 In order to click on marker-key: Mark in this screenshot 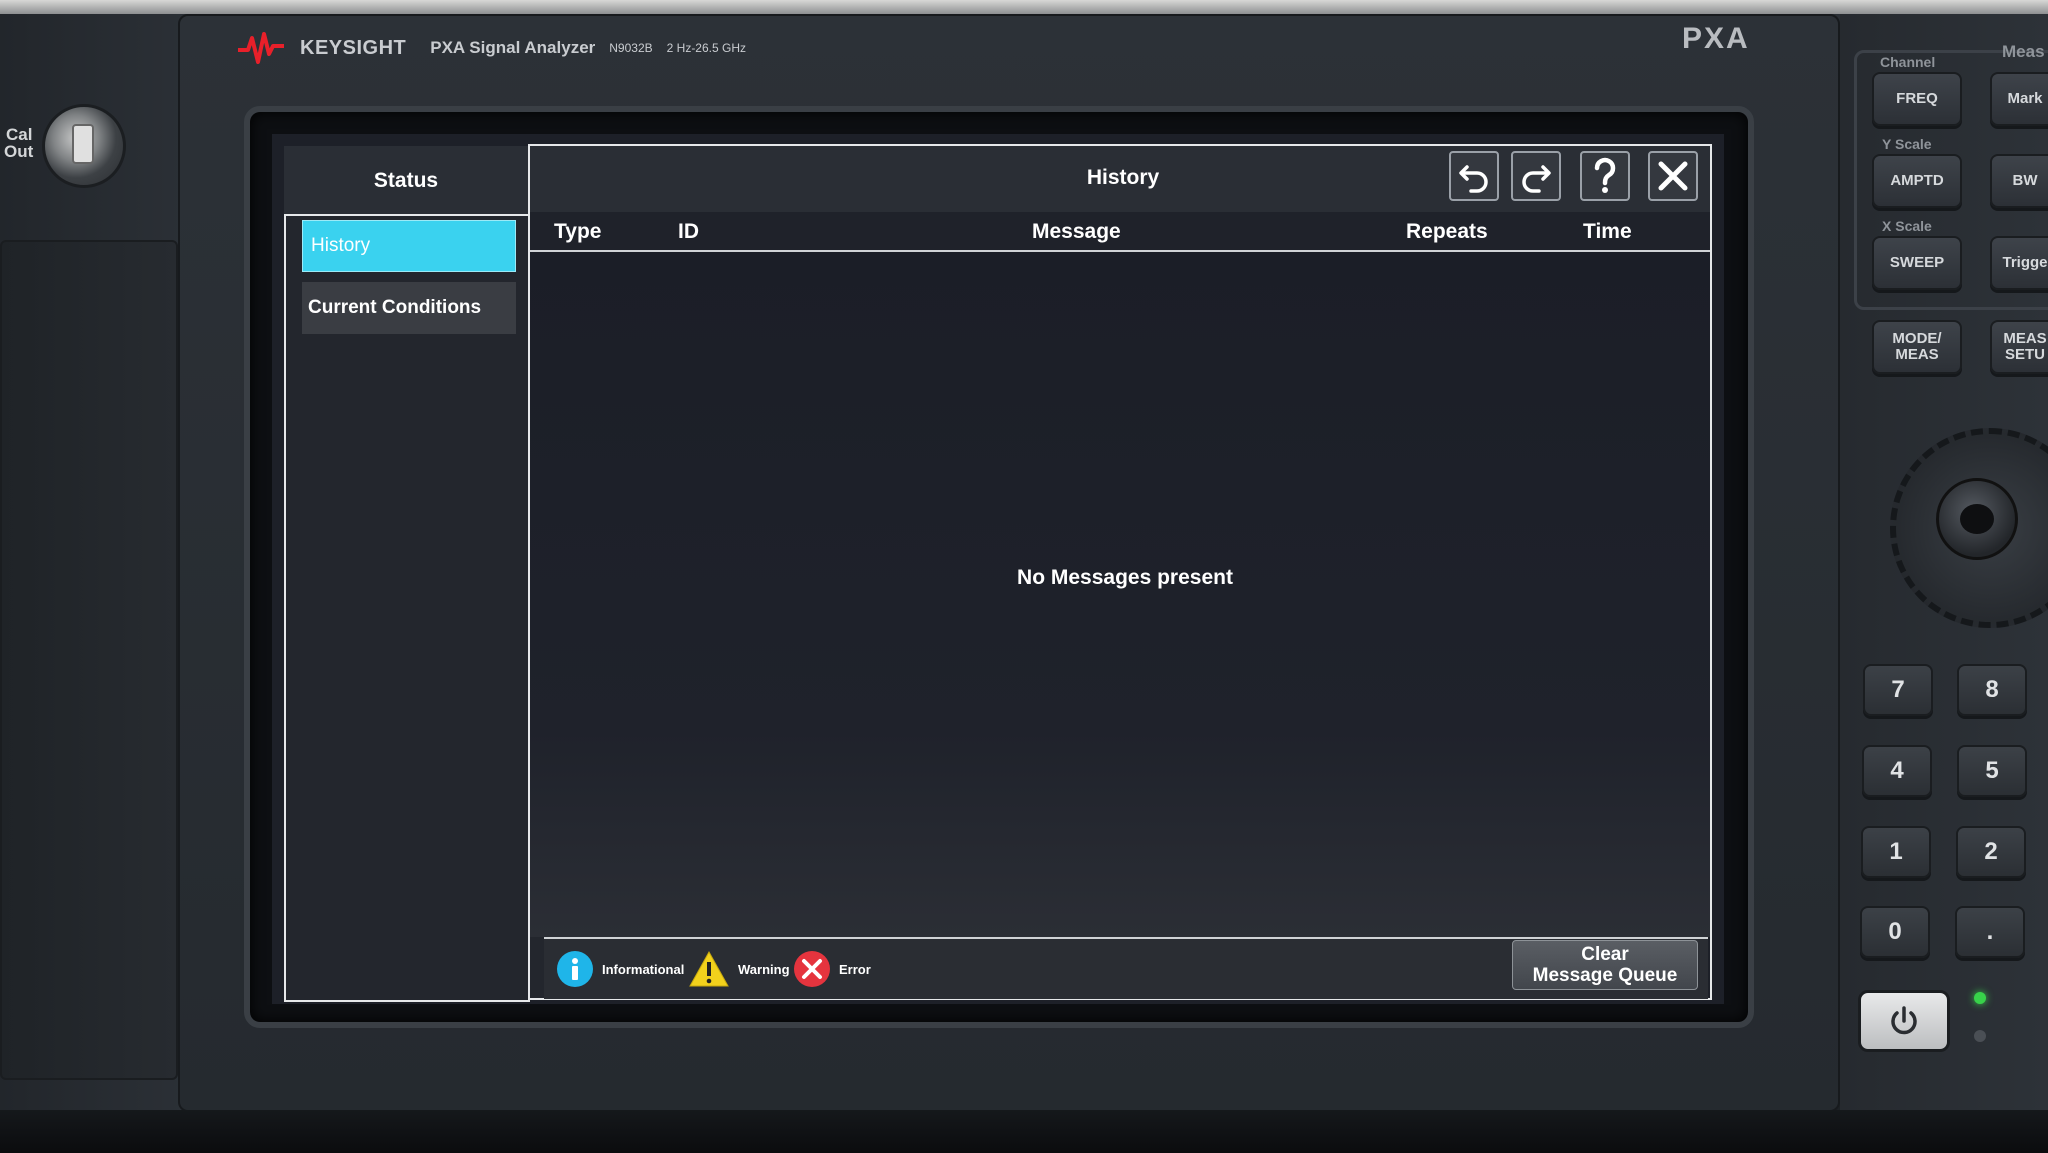, I will do `click(2019, 99)`.